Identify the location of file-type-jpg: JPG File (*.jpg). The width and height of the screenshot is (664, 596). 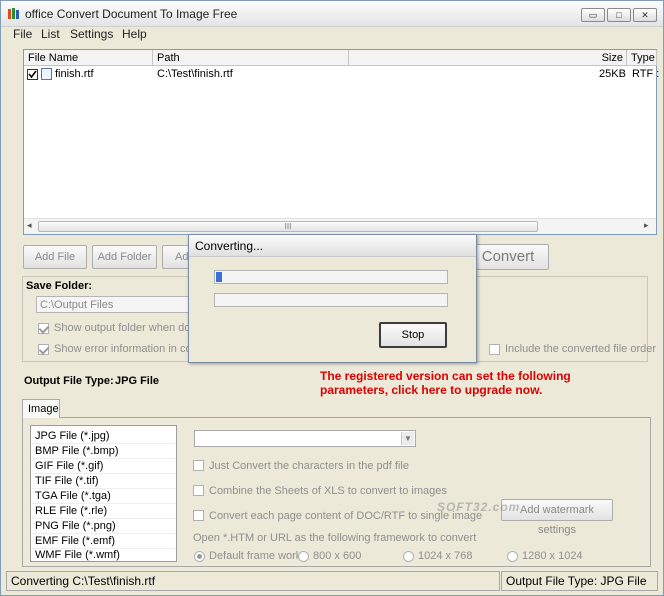
(72, 436).